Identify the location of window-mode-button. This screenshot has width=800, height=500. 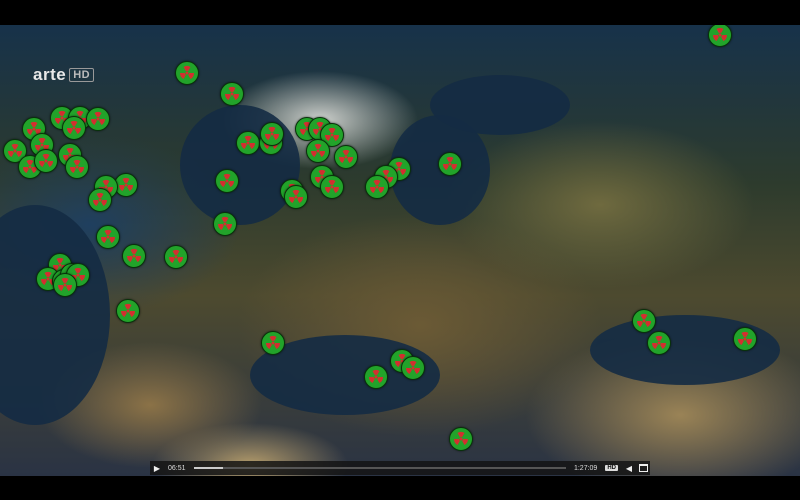
(643, 468).